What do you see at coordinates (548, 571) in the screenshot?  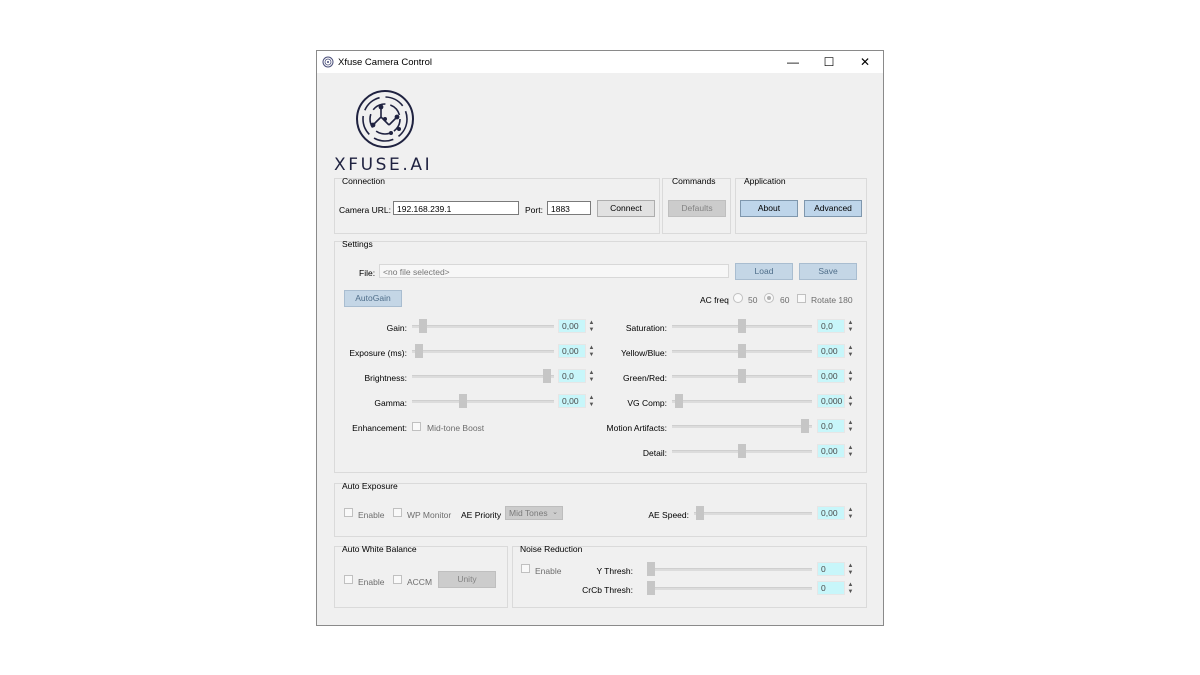 I see `nr-enable-label: Enable` at bounding box center [548, 571].